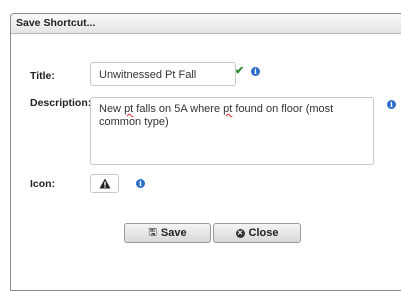 This screenshot has height=291, width=401. I want to click on description-info-icon: i, so click(391, 104).